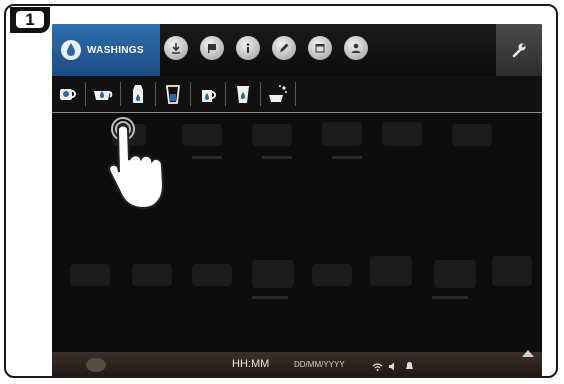 The image size is (564, 384). Describe the element at coordinates (71, 50) in the screenshot. I see `water-drop-icon` at that location.